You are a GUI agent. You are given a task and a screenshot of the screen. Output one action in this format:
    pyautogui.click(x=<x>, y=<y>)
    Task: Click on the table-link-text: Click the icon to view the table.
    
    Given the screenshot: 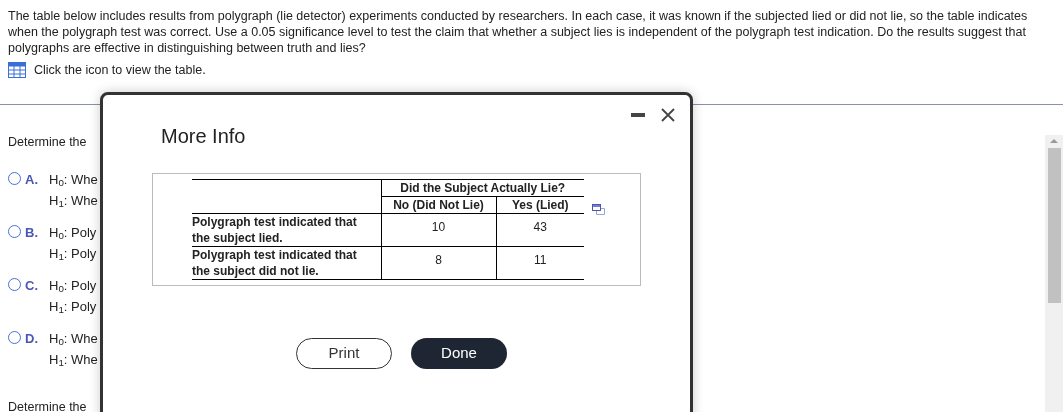 What is the action you would take?
    pyautogui.click(x=120, y=70)
    